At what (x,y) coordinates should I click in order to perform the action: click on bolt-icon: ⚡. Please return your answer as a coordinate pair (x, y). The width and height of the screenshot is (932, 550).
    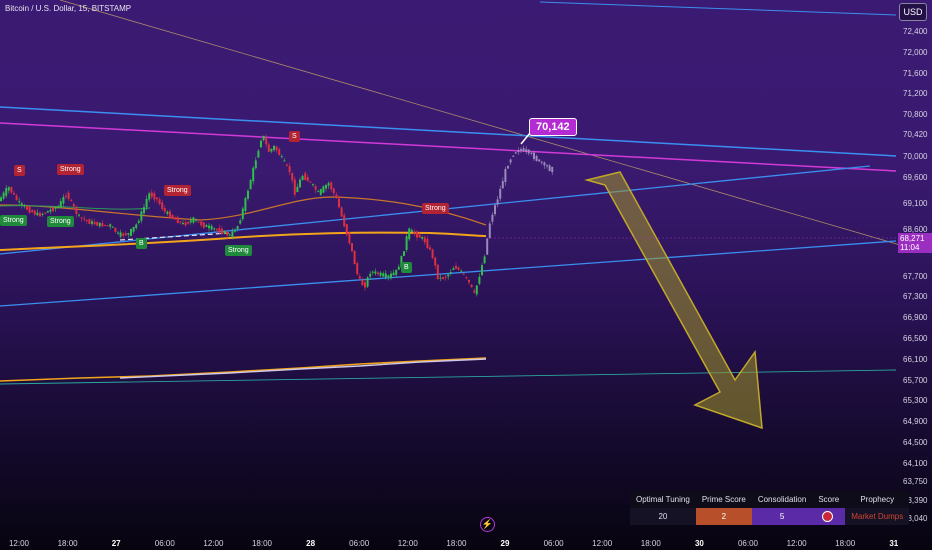
    Looking at the image, I should click on (487, 524).